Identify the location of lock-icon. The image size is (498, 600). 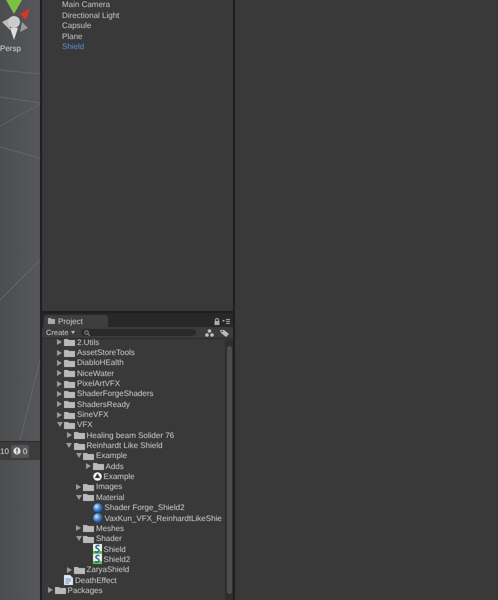
(217, 321).